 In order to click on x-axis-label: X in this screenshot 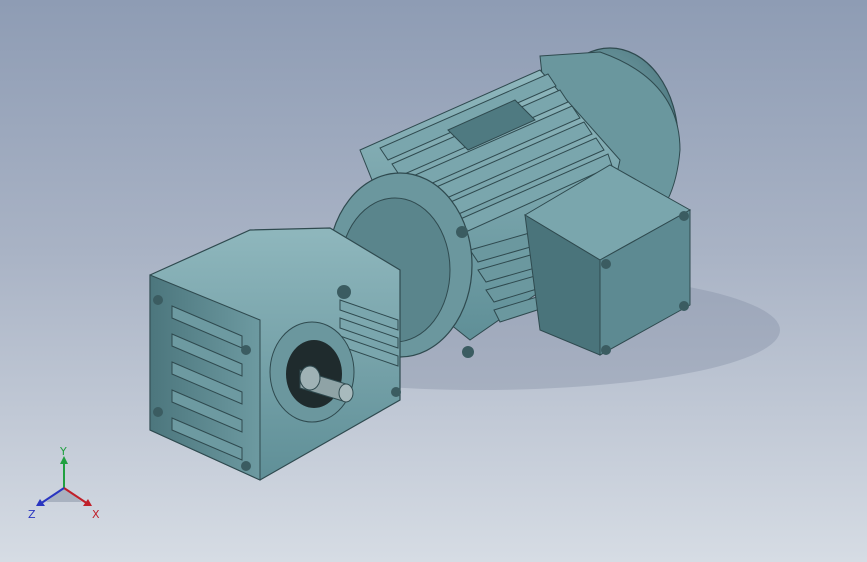, I will do `click(96, 514)`.